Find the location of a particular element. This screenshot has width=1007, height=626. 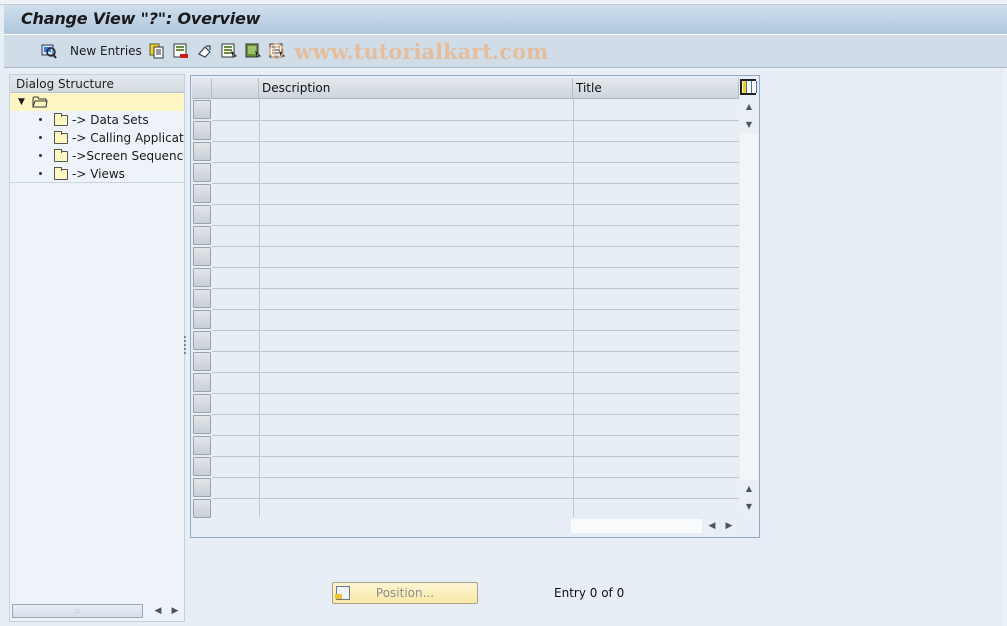

tree-item-calling-application: -> Calling Application is located at coordinates (97, 138).